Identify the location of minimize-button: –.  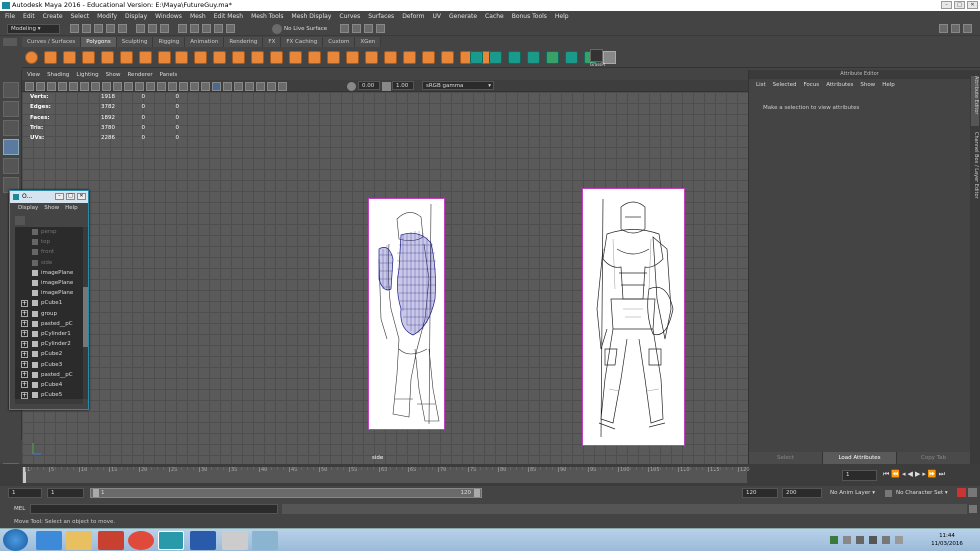
(946, 5).